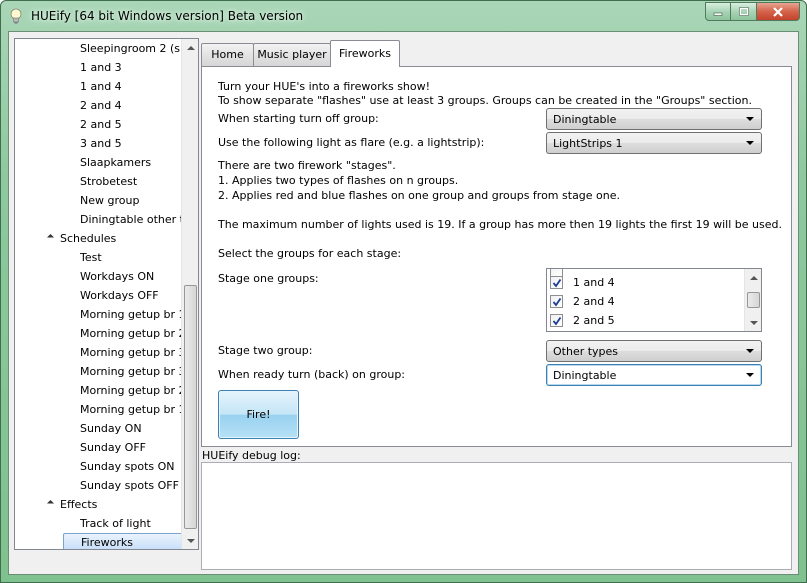 This screenshot has width=807, height=583. I want to click on intro-text: Turn your HUE's into a fireworks show!, so click(324, 86).